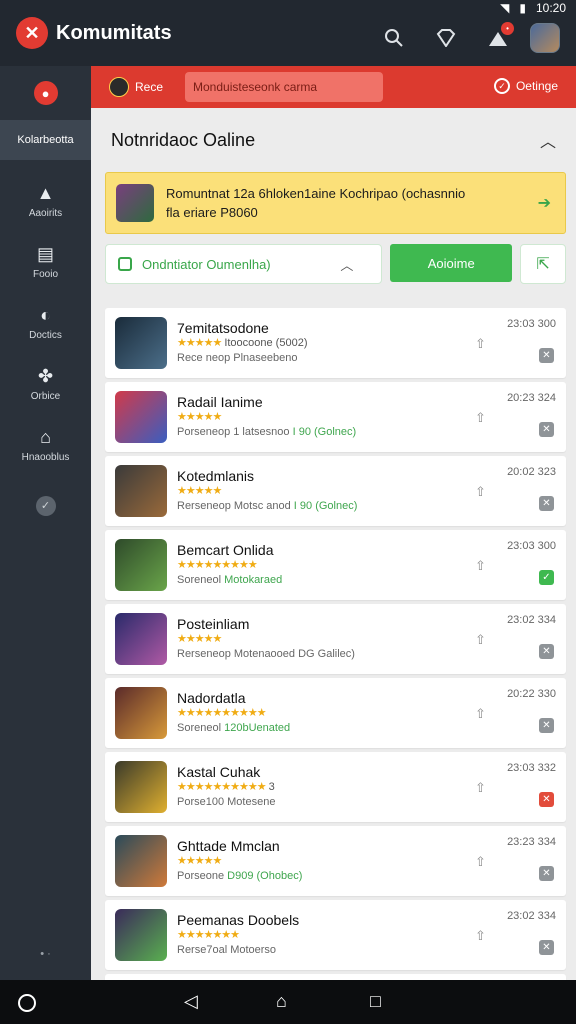 This screenshot has height=1024, width=576. What do you see at coordinates (525, 86) in the screenshot?
I see `banner-settings-button: ✓ Oetinge` at bounding box center [525, 86].